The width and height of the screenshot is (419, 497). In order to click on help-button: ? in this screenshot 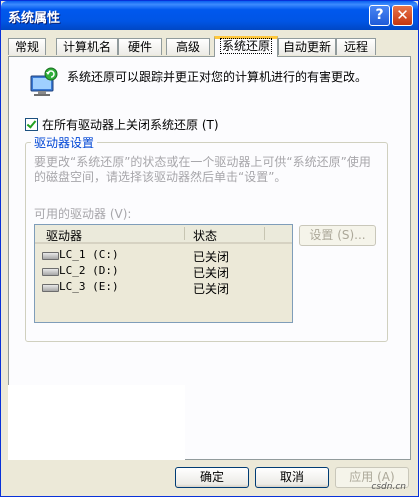, I will do `click(379, 15)`.